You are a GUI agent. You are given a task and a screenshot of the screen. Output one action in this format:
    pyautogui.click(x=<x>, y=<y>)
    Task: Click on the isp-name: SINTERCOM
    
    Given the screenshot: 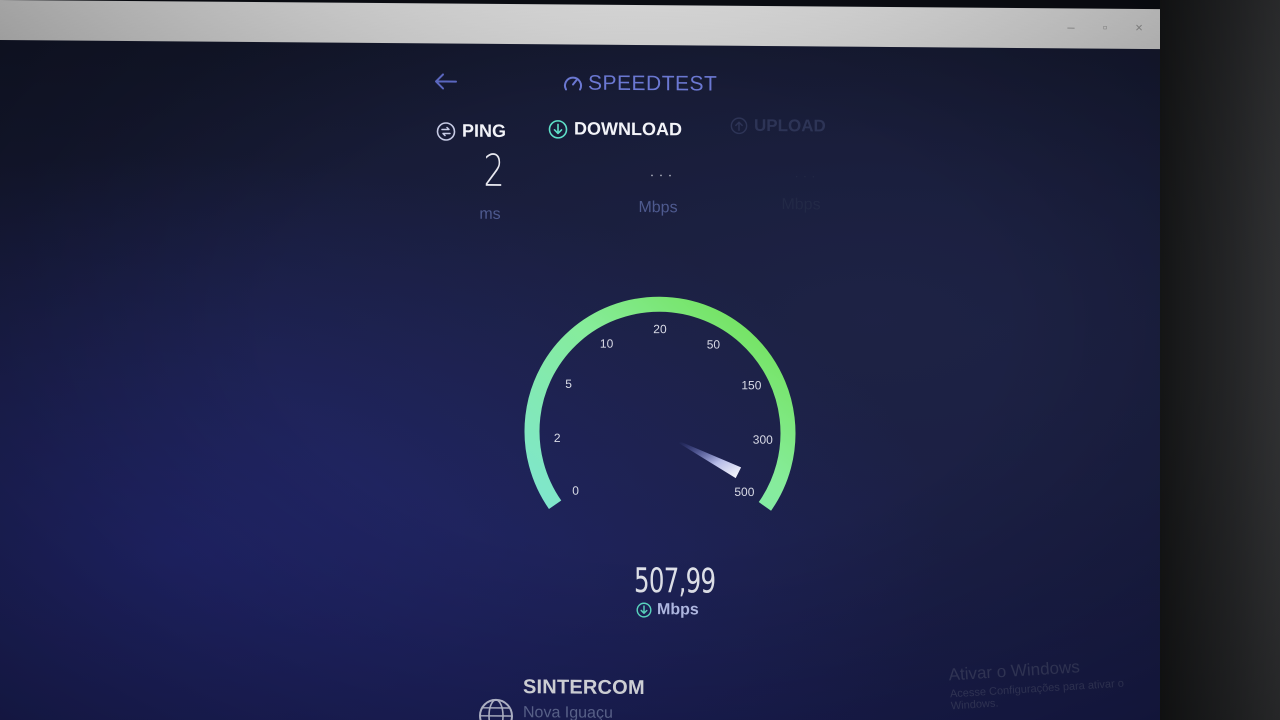 What is the action you would take?
    pyautogui.click(x=584, y=688)
    